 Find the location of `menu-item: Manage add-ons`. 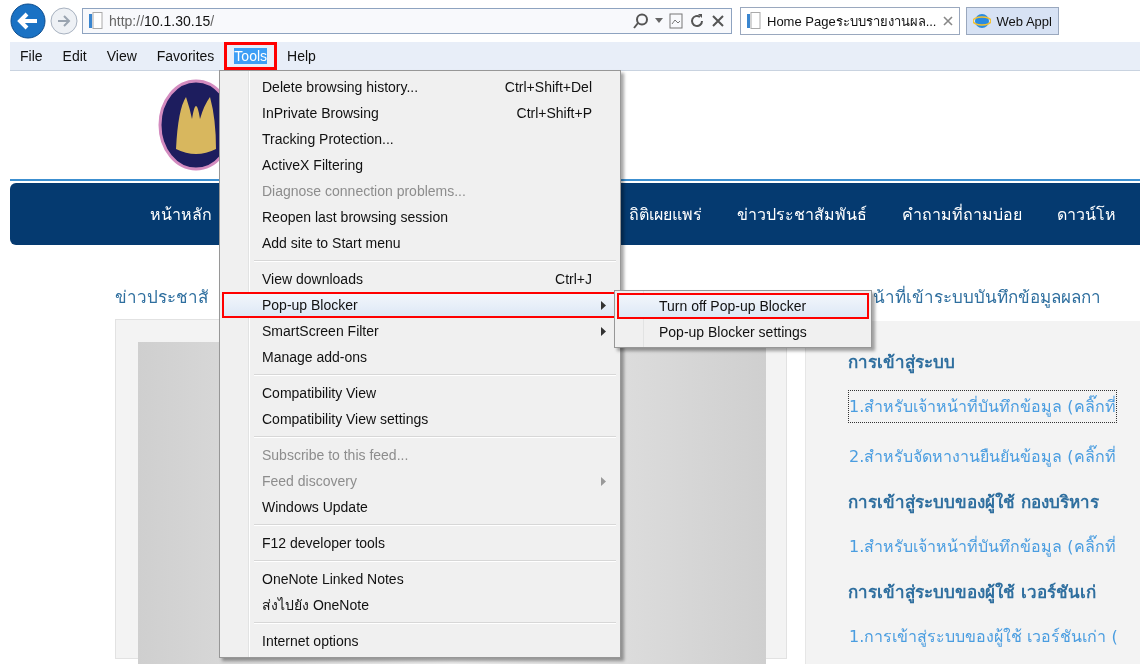

menu-item: Manage add-ons is located at coordinates (420, 357).